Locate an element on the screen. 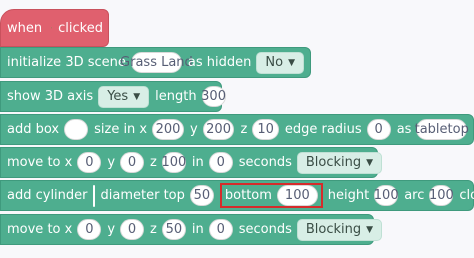  when-flag-clicked-block: when clicked is located at coordinates (54, 28).